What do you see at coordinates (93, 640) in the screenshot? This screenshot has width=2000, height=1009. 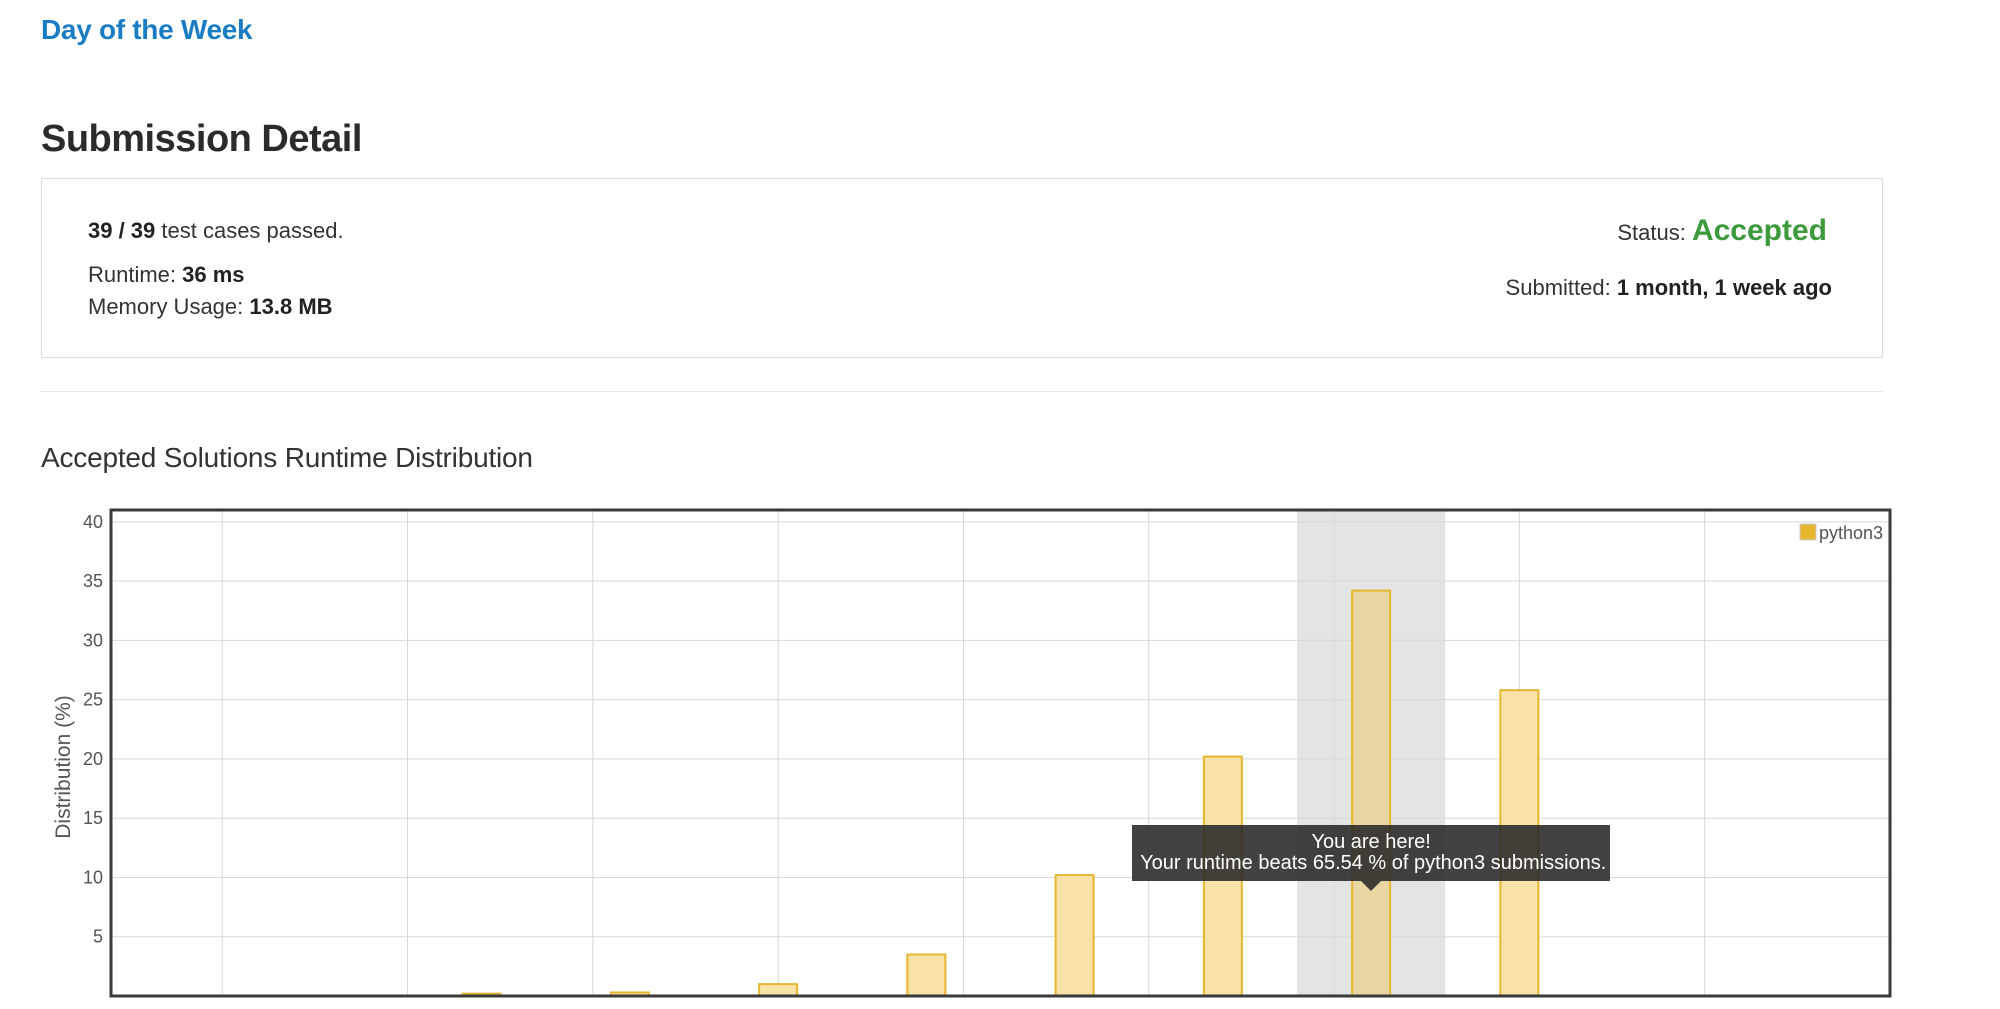 I see `y-tick-label: 30` at bounding box center [93, 640].